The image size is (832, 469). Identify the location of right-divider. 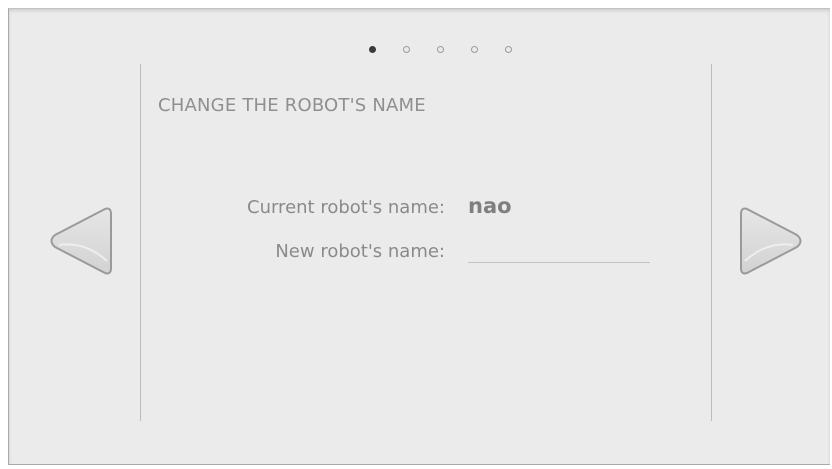
(711, 242).